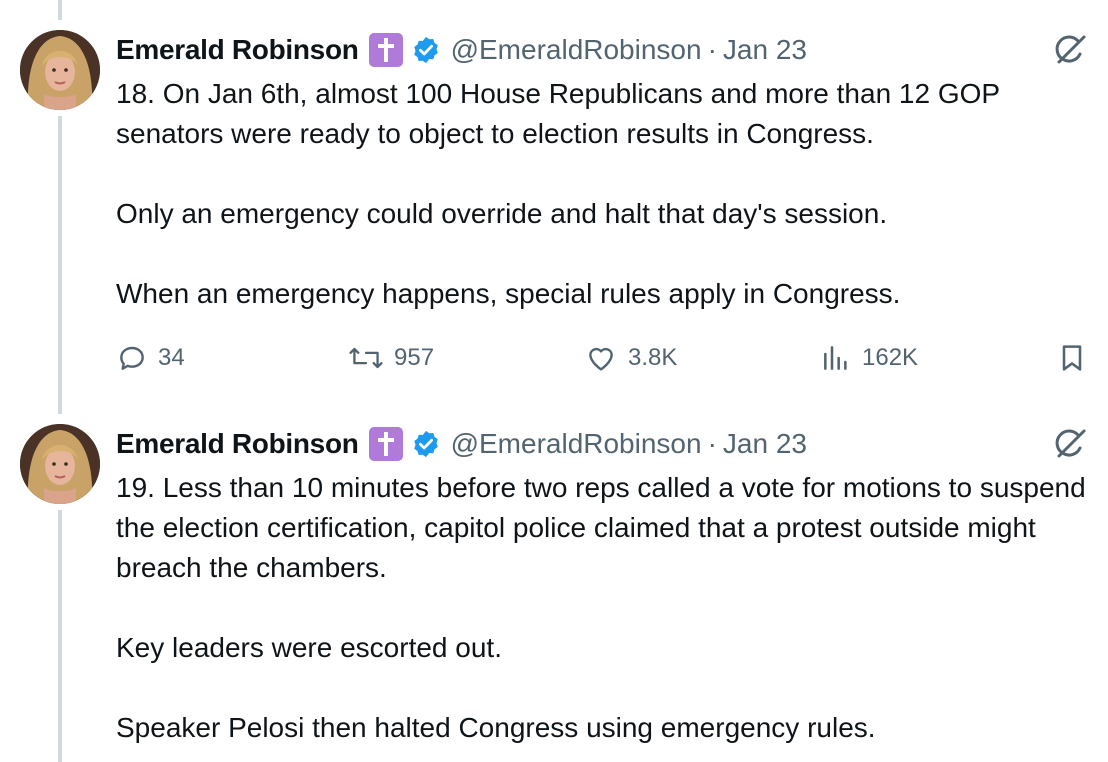  Describe the element at coordinates (653, 357) in the screenshot. I see `like-count: 3.8K` at that location.